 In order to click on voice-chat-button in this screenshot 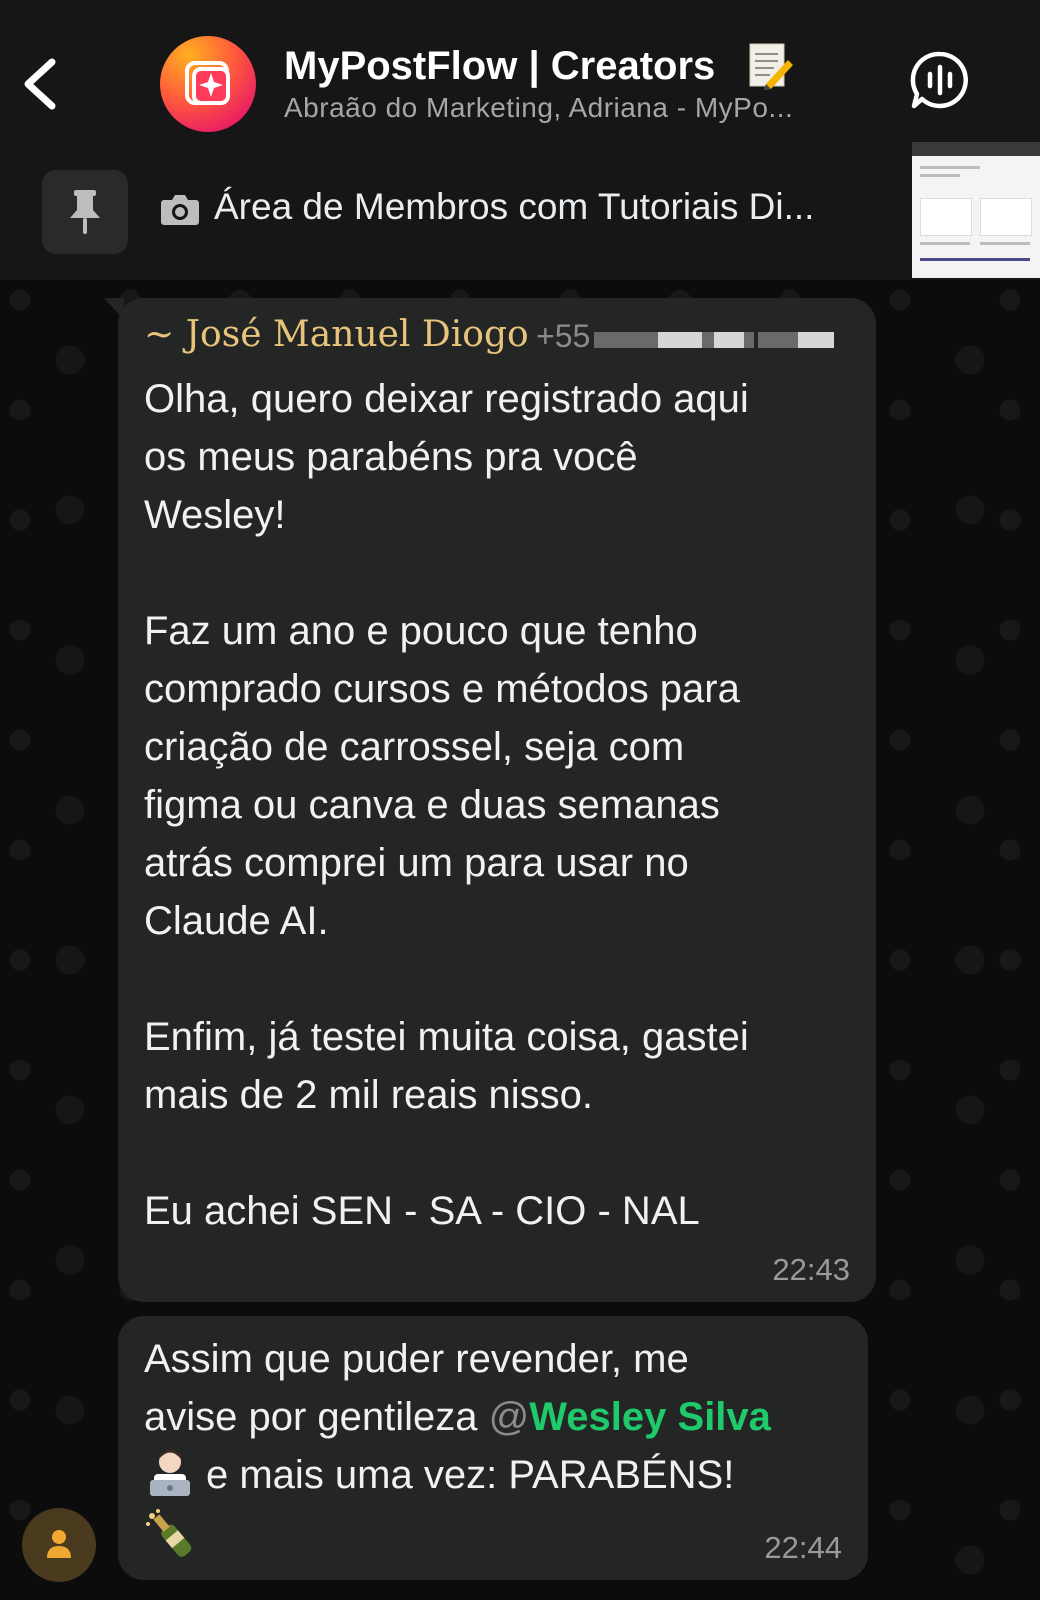, I will do `click(940, 80)`.